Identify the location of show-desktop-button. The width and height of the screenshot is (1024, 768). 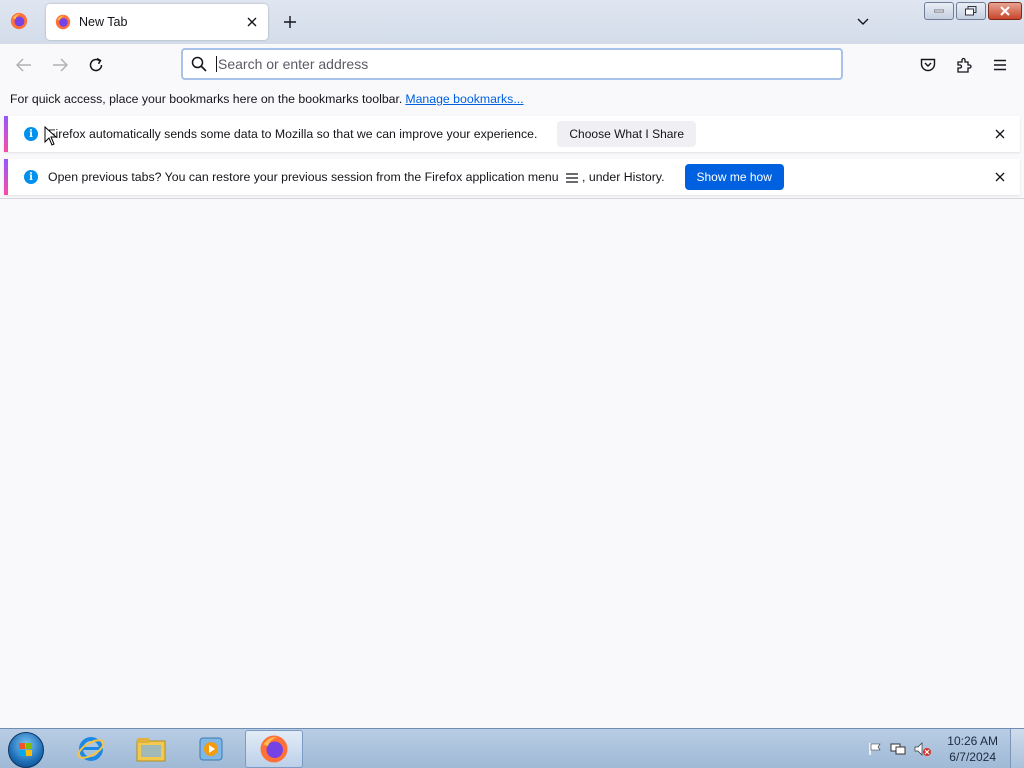
(1017, 748).